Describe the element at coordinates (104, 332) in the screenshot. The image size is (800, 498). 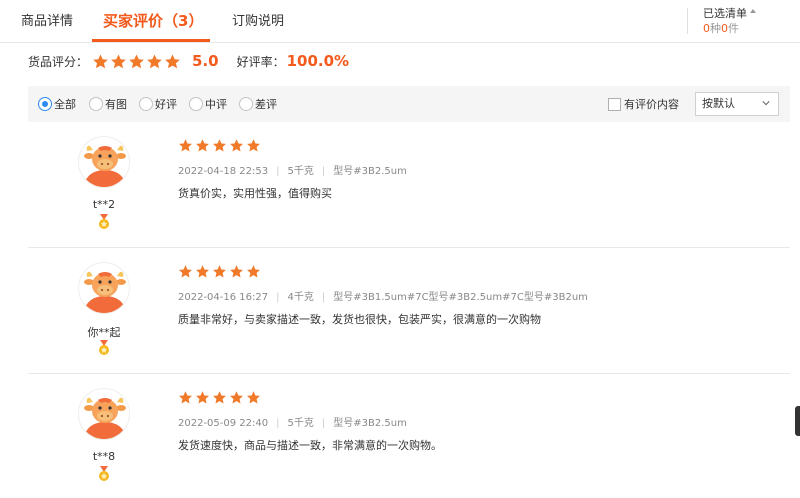
I see `reviewer-nickname: 你**起` at that location.